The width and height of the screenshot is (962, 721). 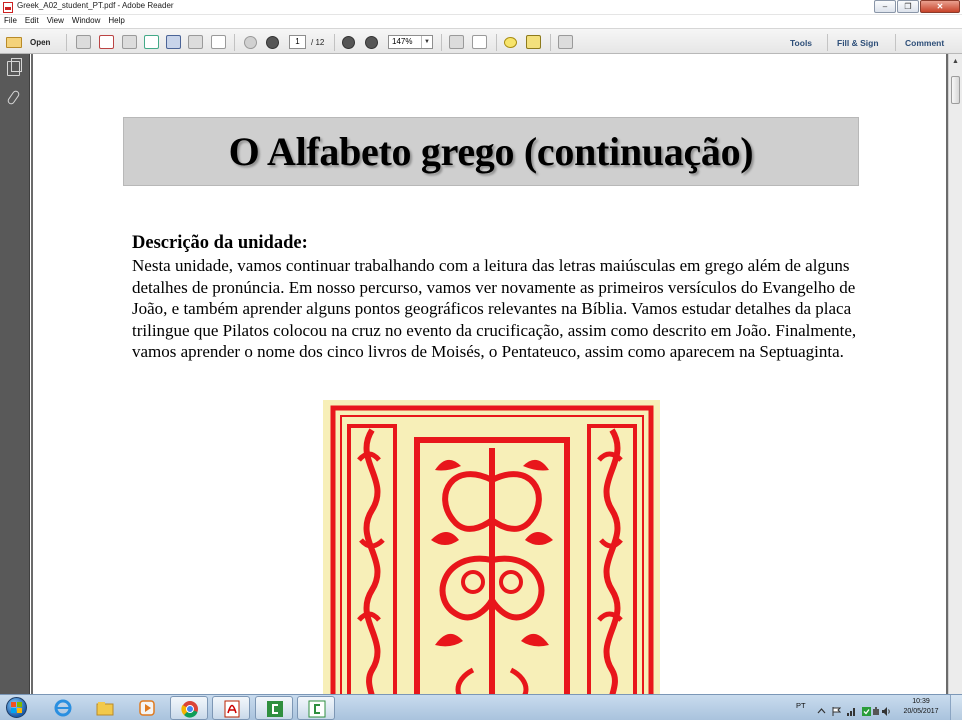 What do you see at coordinates (821, 708) in the screenshot?
I see `show-hidden-icons-icon` at bounding box center [821, 708].